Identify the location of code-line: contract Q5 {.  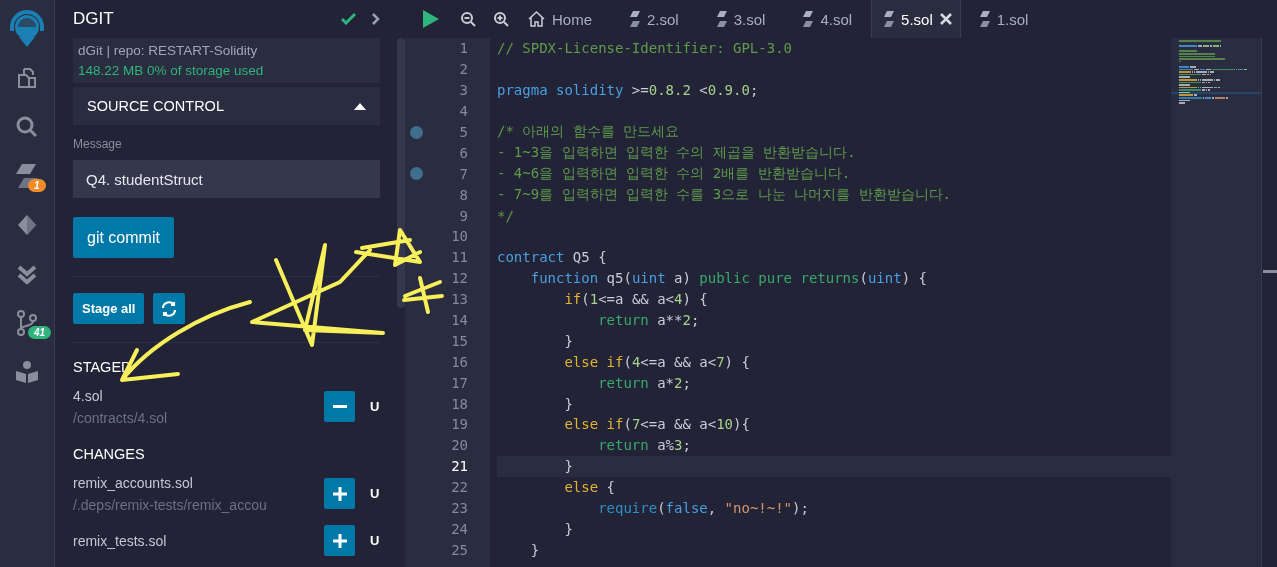
(552, 257).